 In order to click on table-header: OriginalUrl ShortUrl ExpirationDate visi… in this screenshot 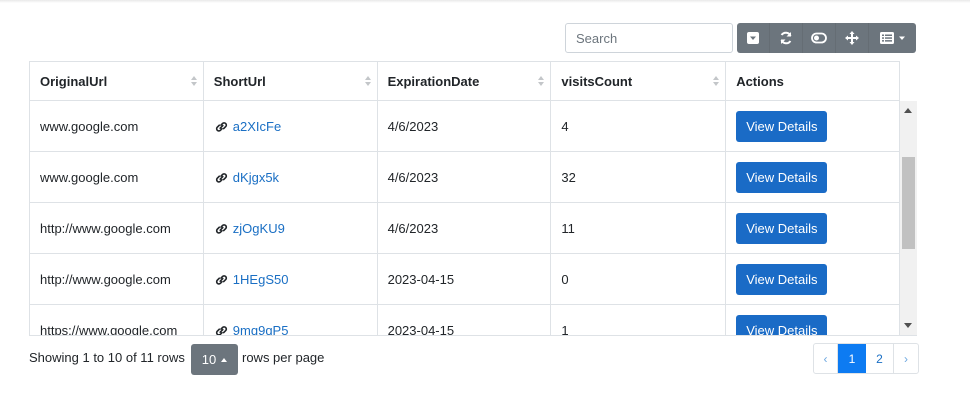, I will do `click(464, 81)`.